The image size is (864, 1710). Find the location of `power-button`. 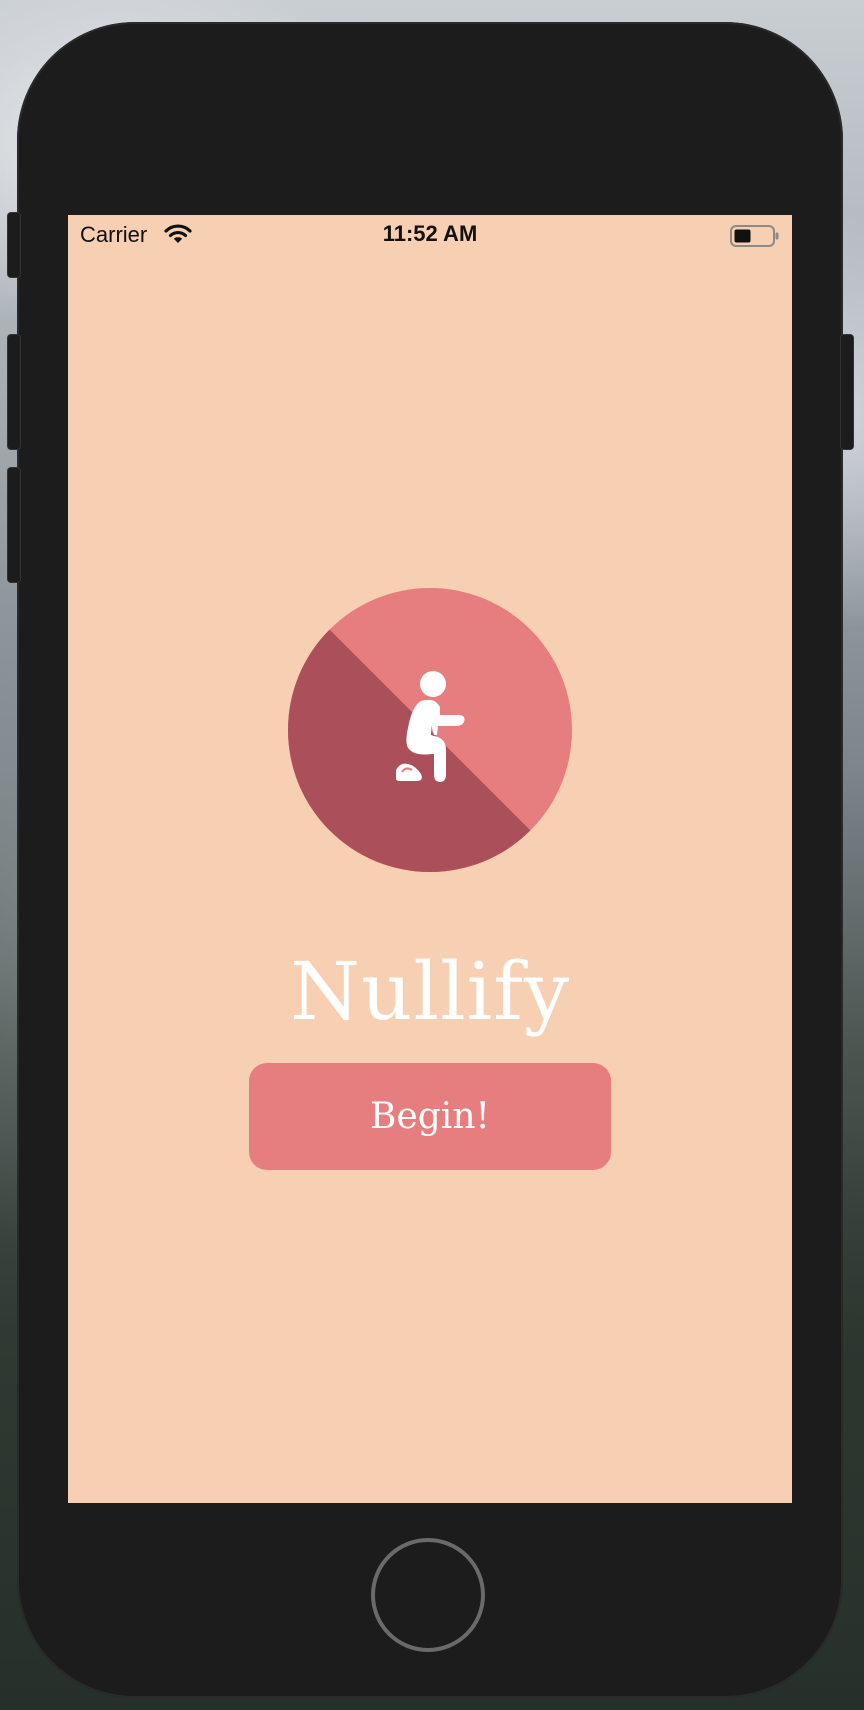

power-button is located at coordinates (847, 392).